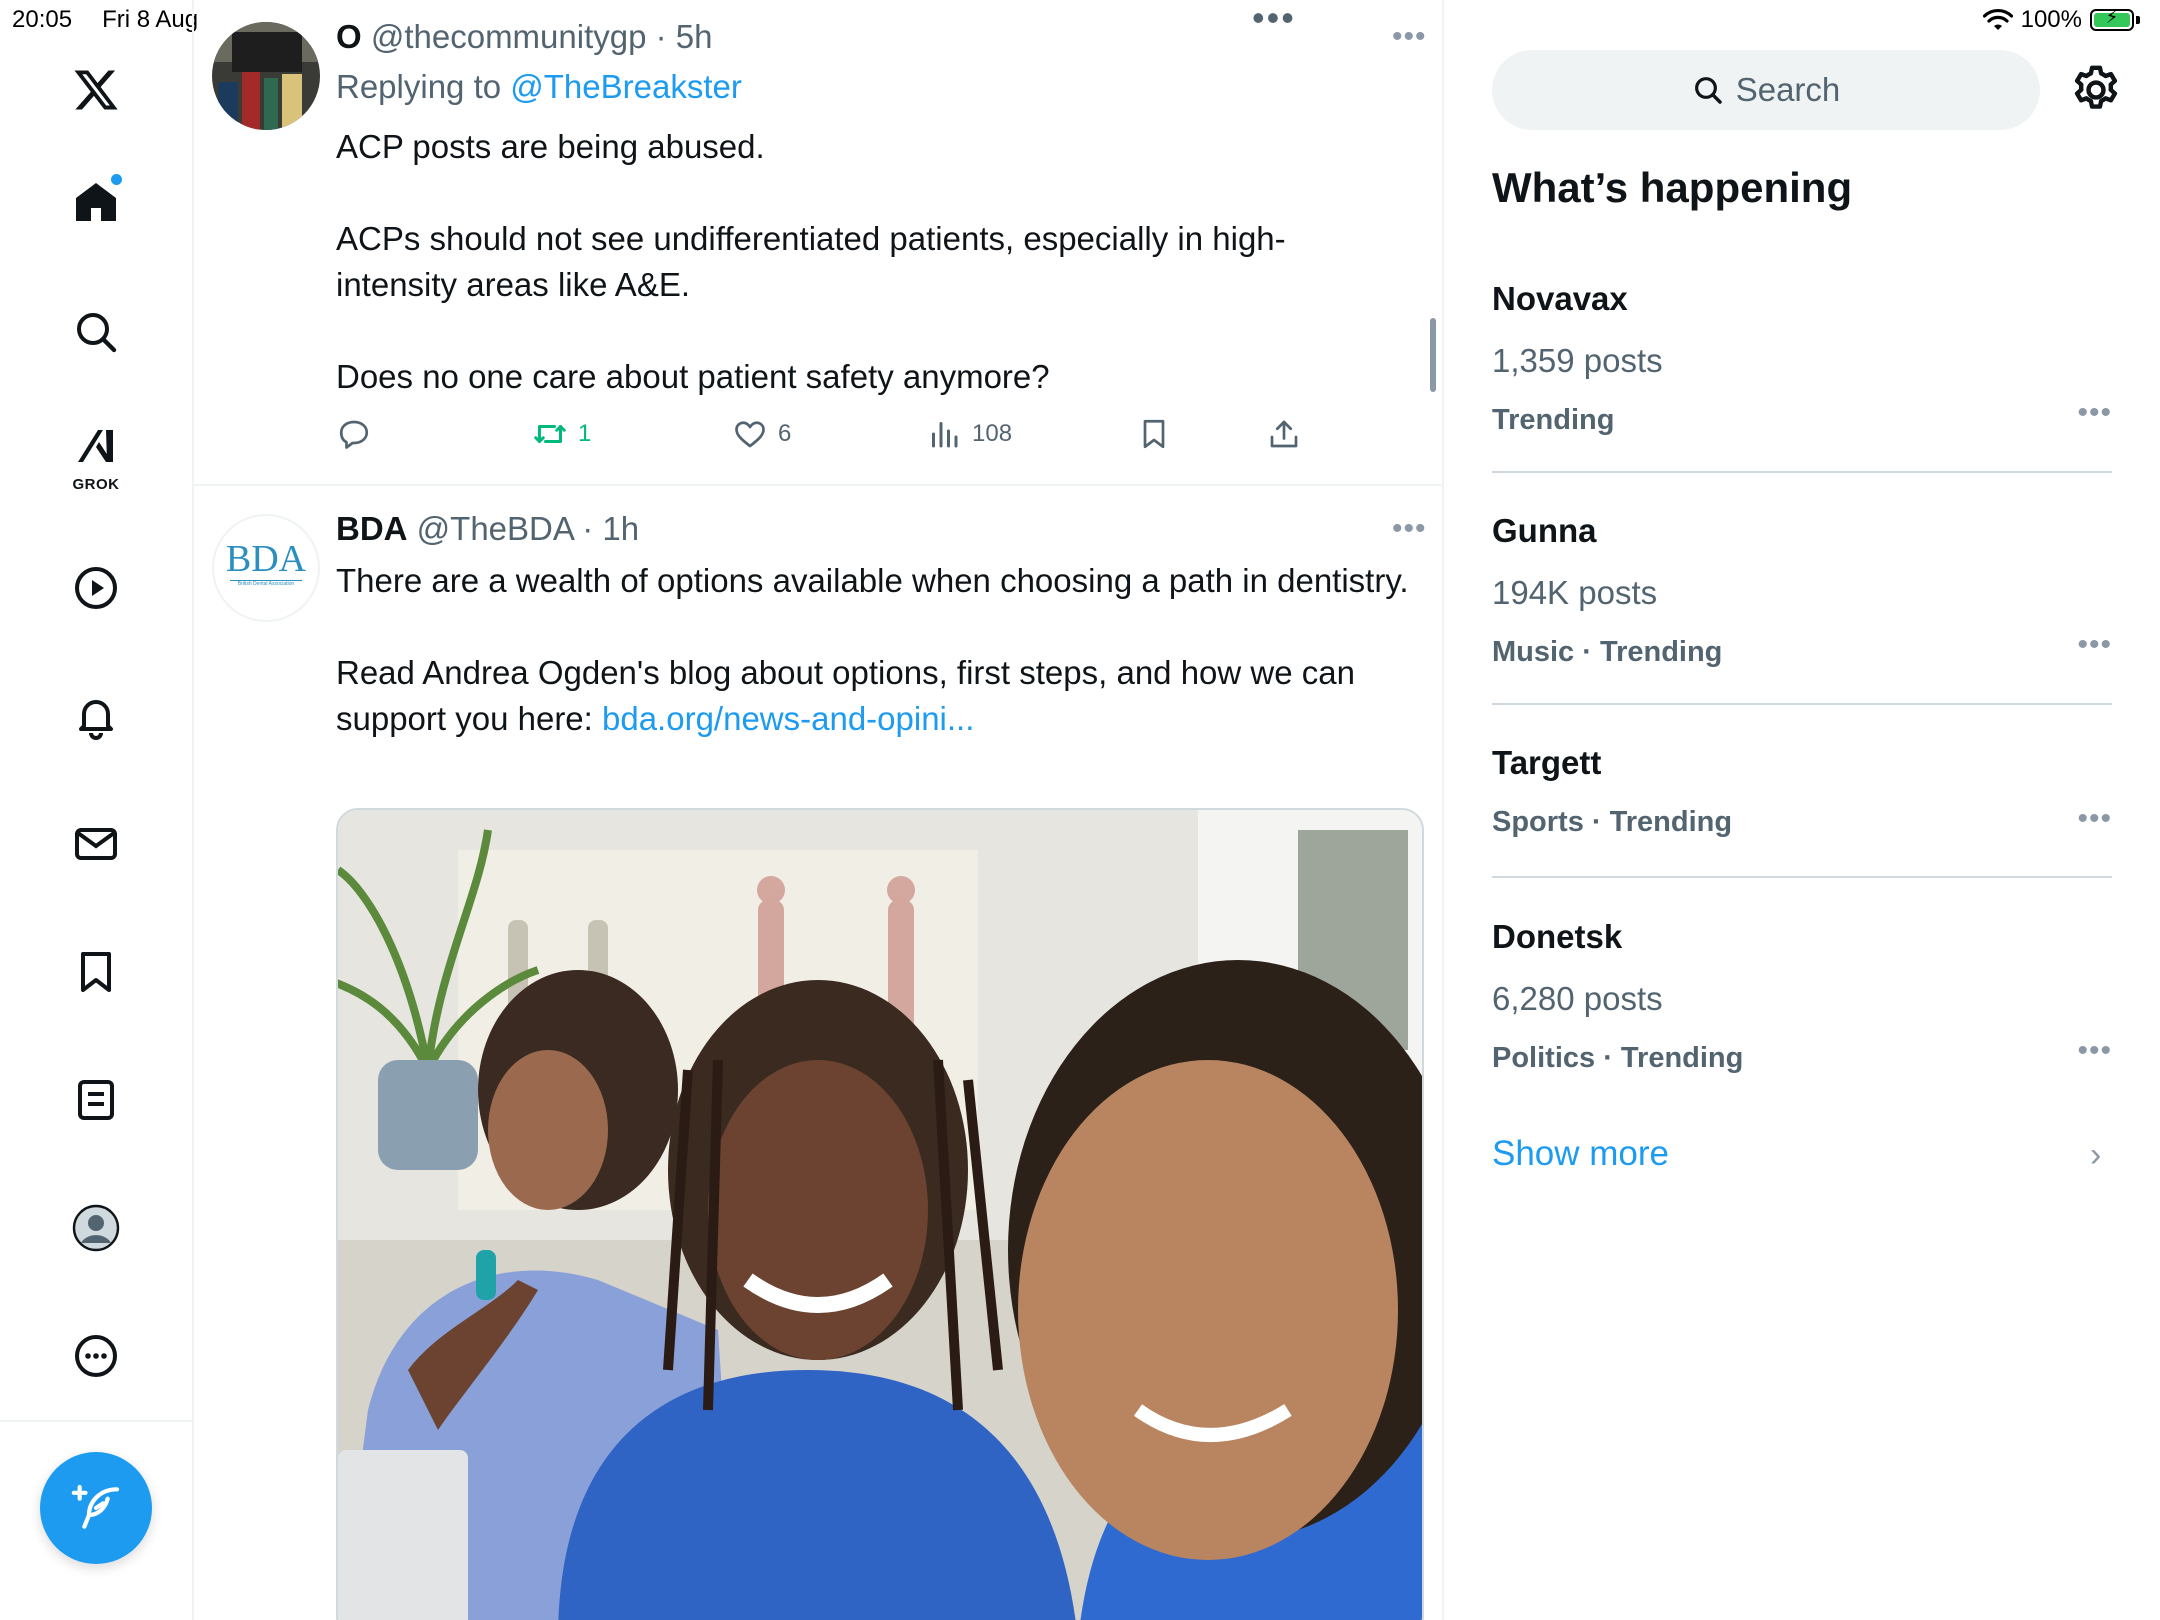  Describe the element at coordinates (96, 716) in the screenshot. I see `bell-icon` at that location.